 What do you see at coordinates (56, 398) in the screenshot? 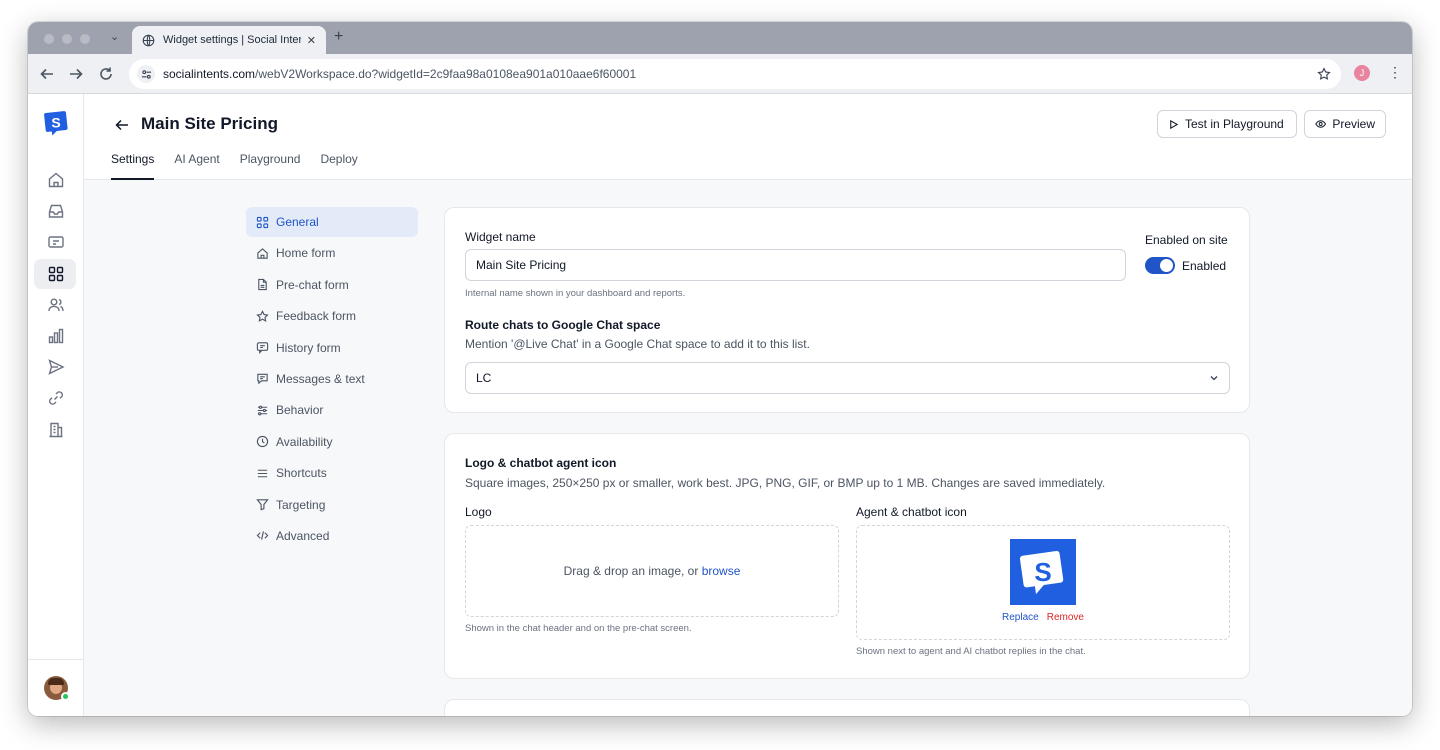
I see `integrations-link-icon` at bounding box center [56, 398].